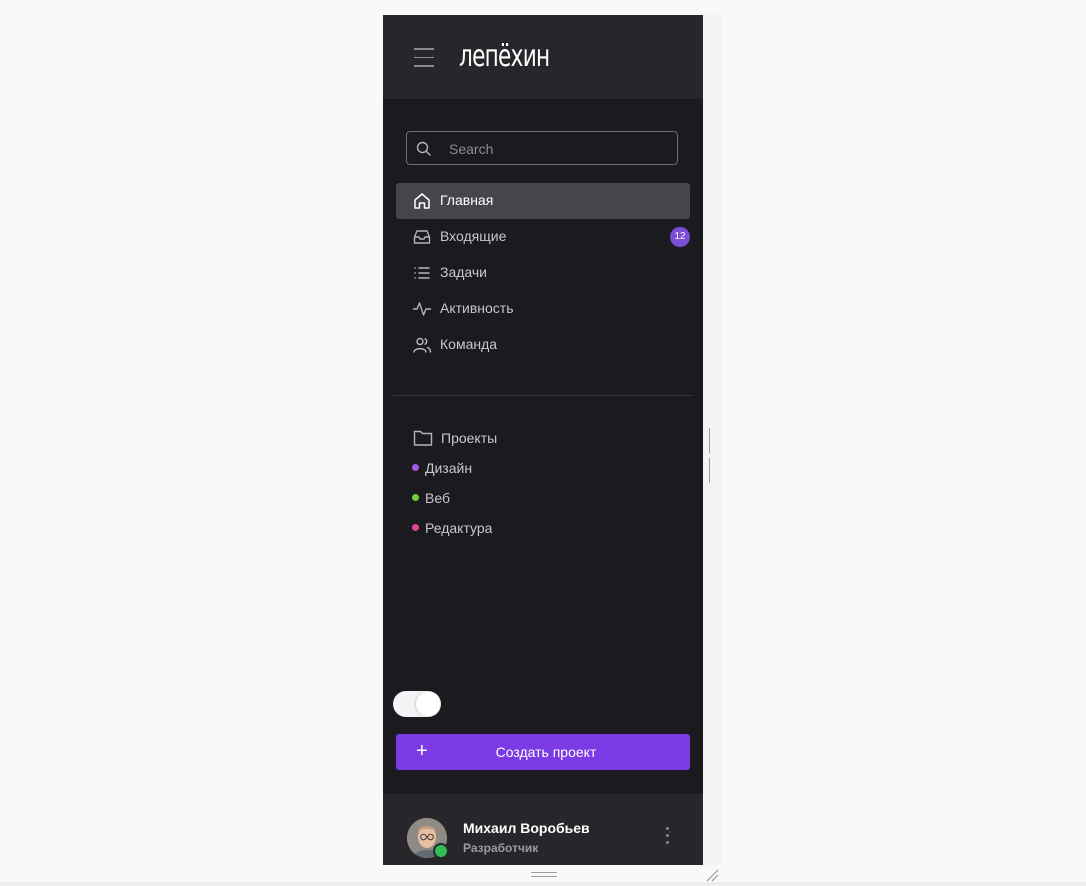  Describe the element at coordinates (504, 56) in the screenshot. I see `logo: лепёхин` at that location.